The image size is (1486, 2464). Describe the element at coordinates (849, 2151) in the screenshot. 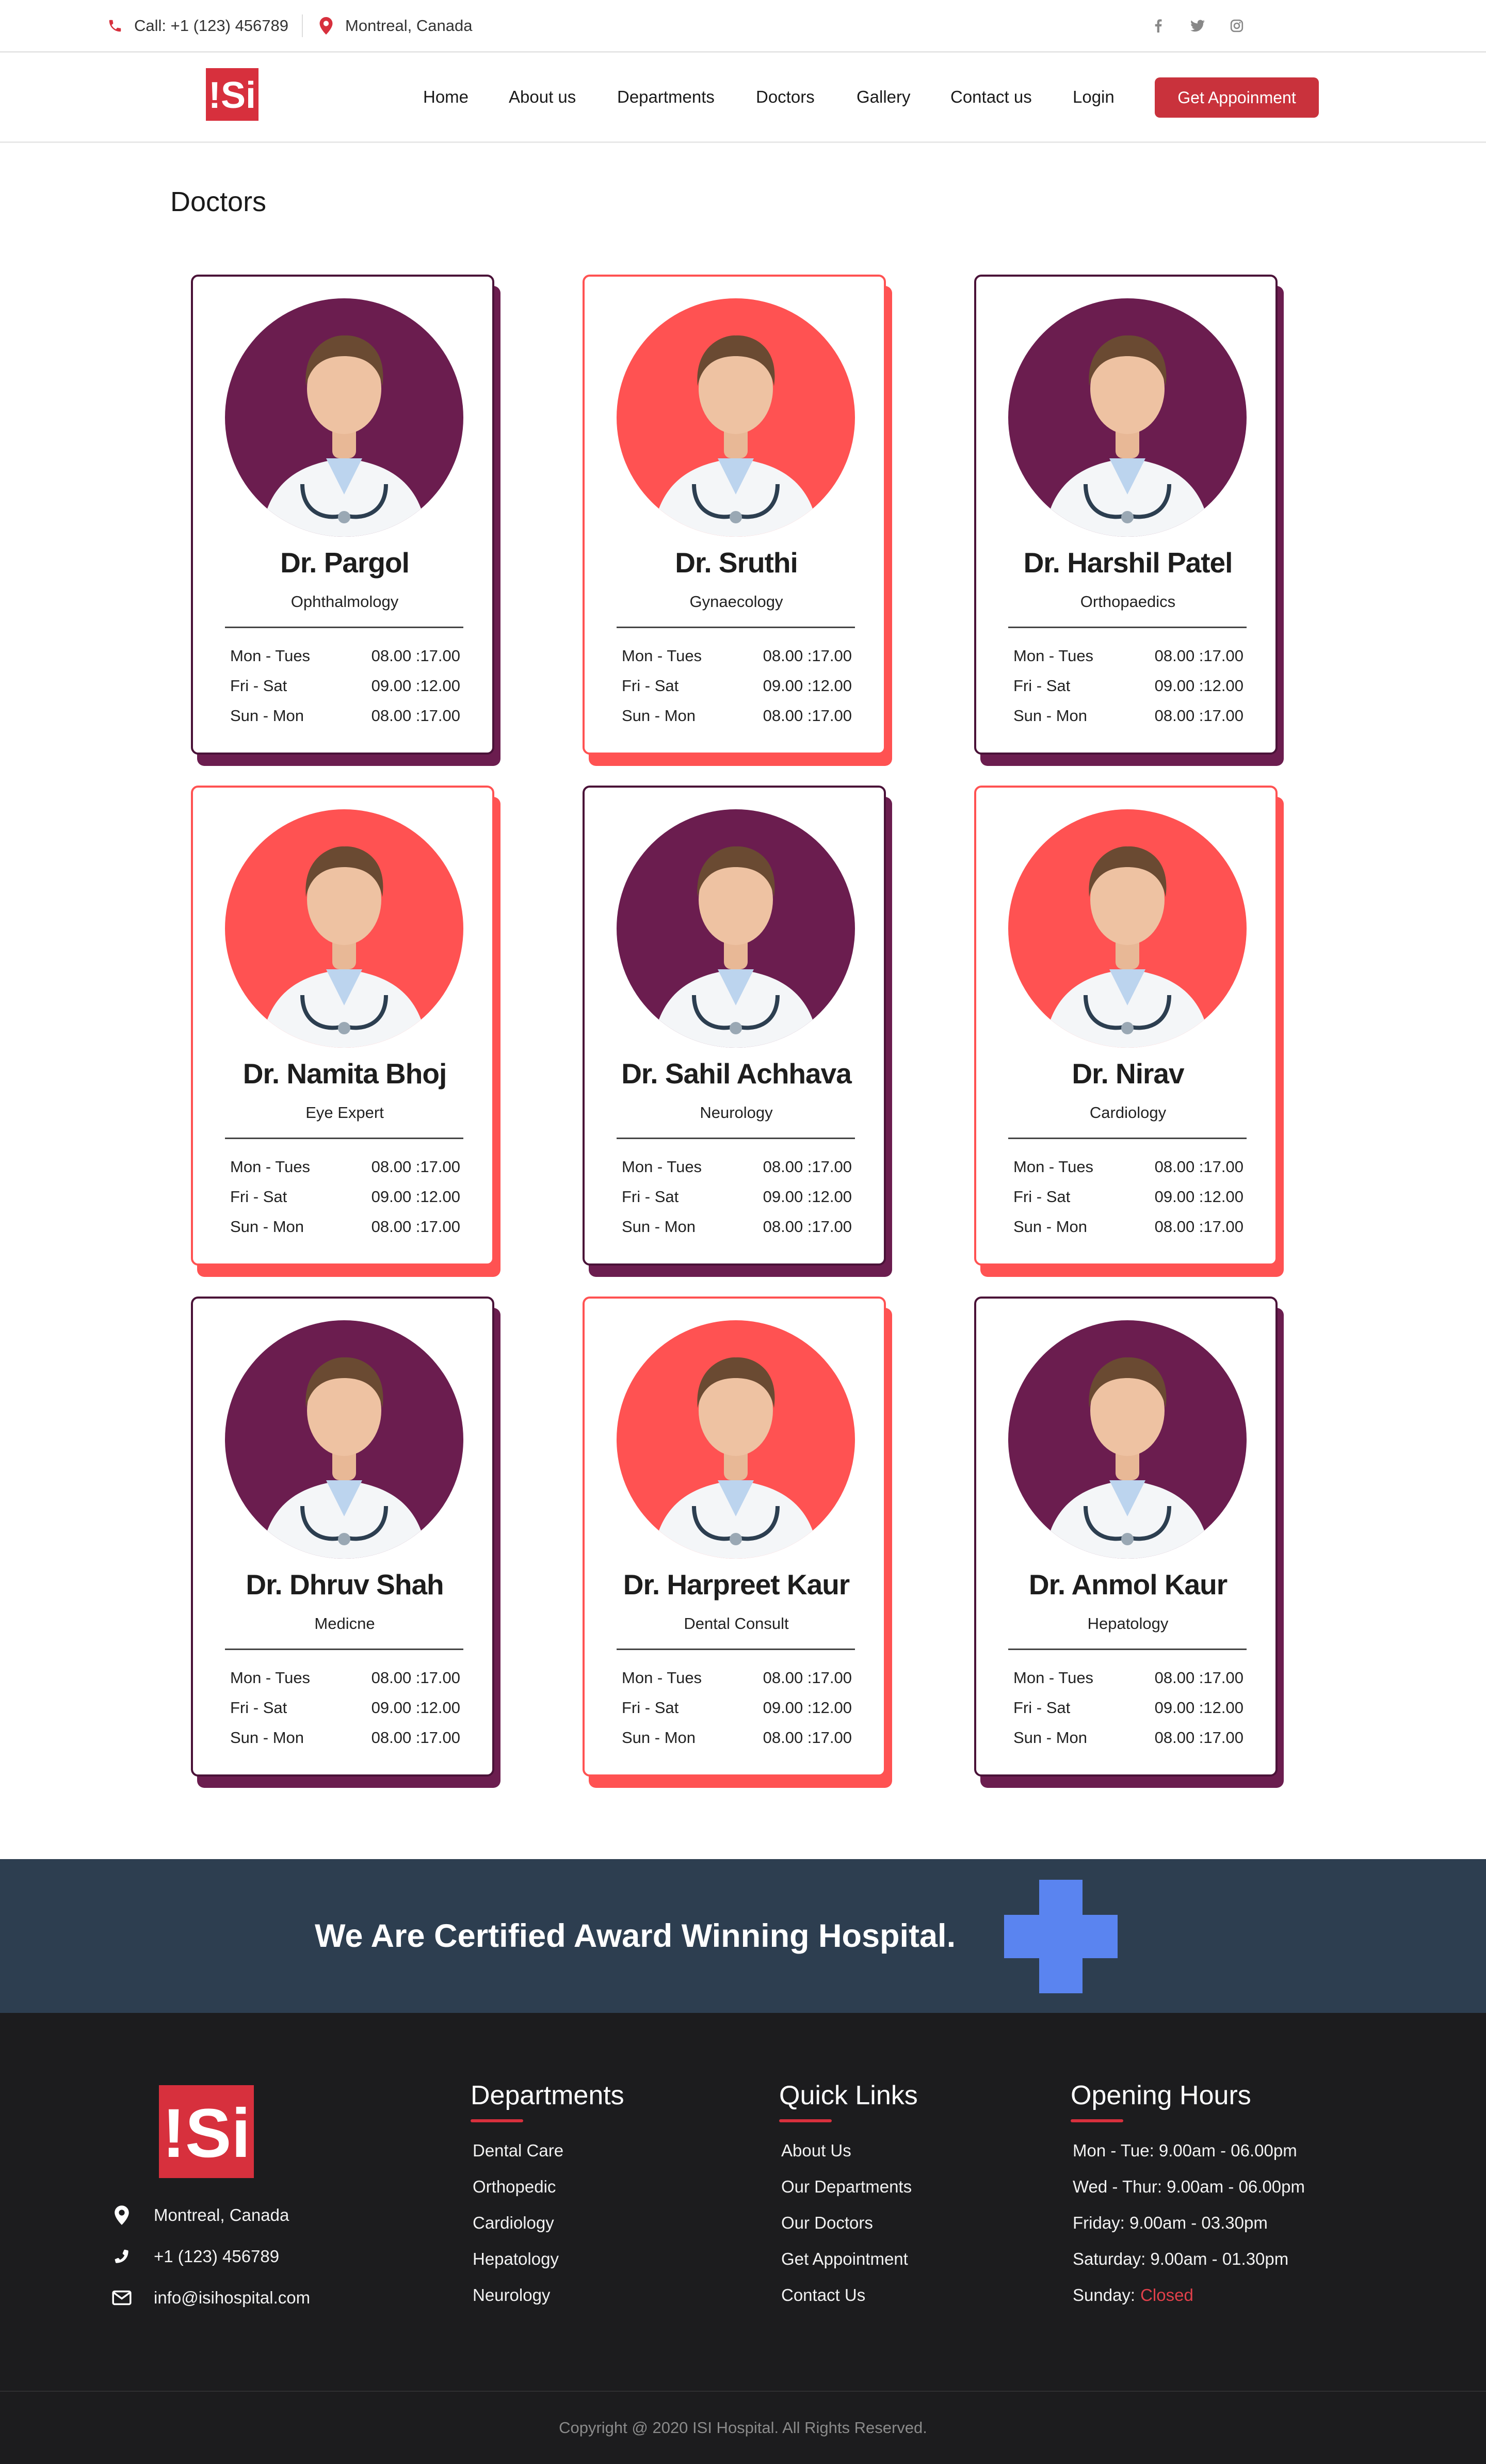

I see `footer-quick-link: About Us` at that location.